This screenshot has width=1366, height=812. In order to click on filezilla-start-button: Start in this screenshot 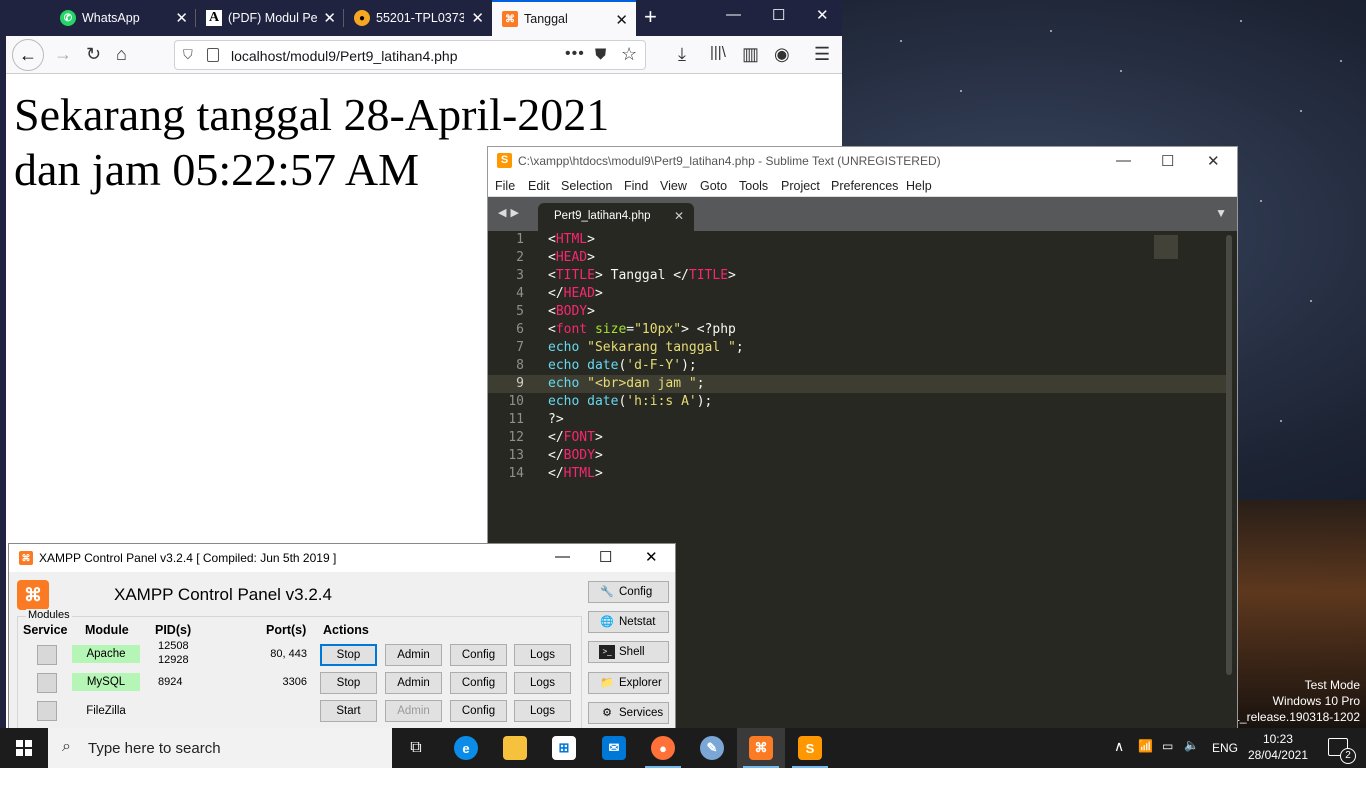, I will do `click(348, 711)`.